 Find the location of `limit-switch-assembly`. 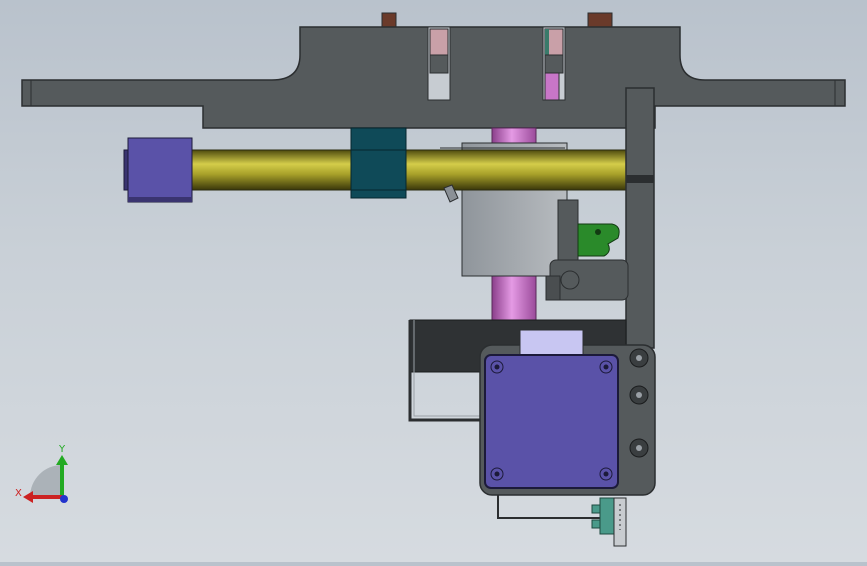

limit-switch-assembly is located at coordinates (587, 250).